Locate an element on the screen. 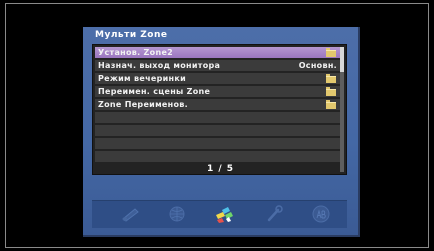 Image resolution: width=434 pixels, height=251 pixels. menu-item-zone-rename: Zone Переименов. is located at coordinates (217, 104).